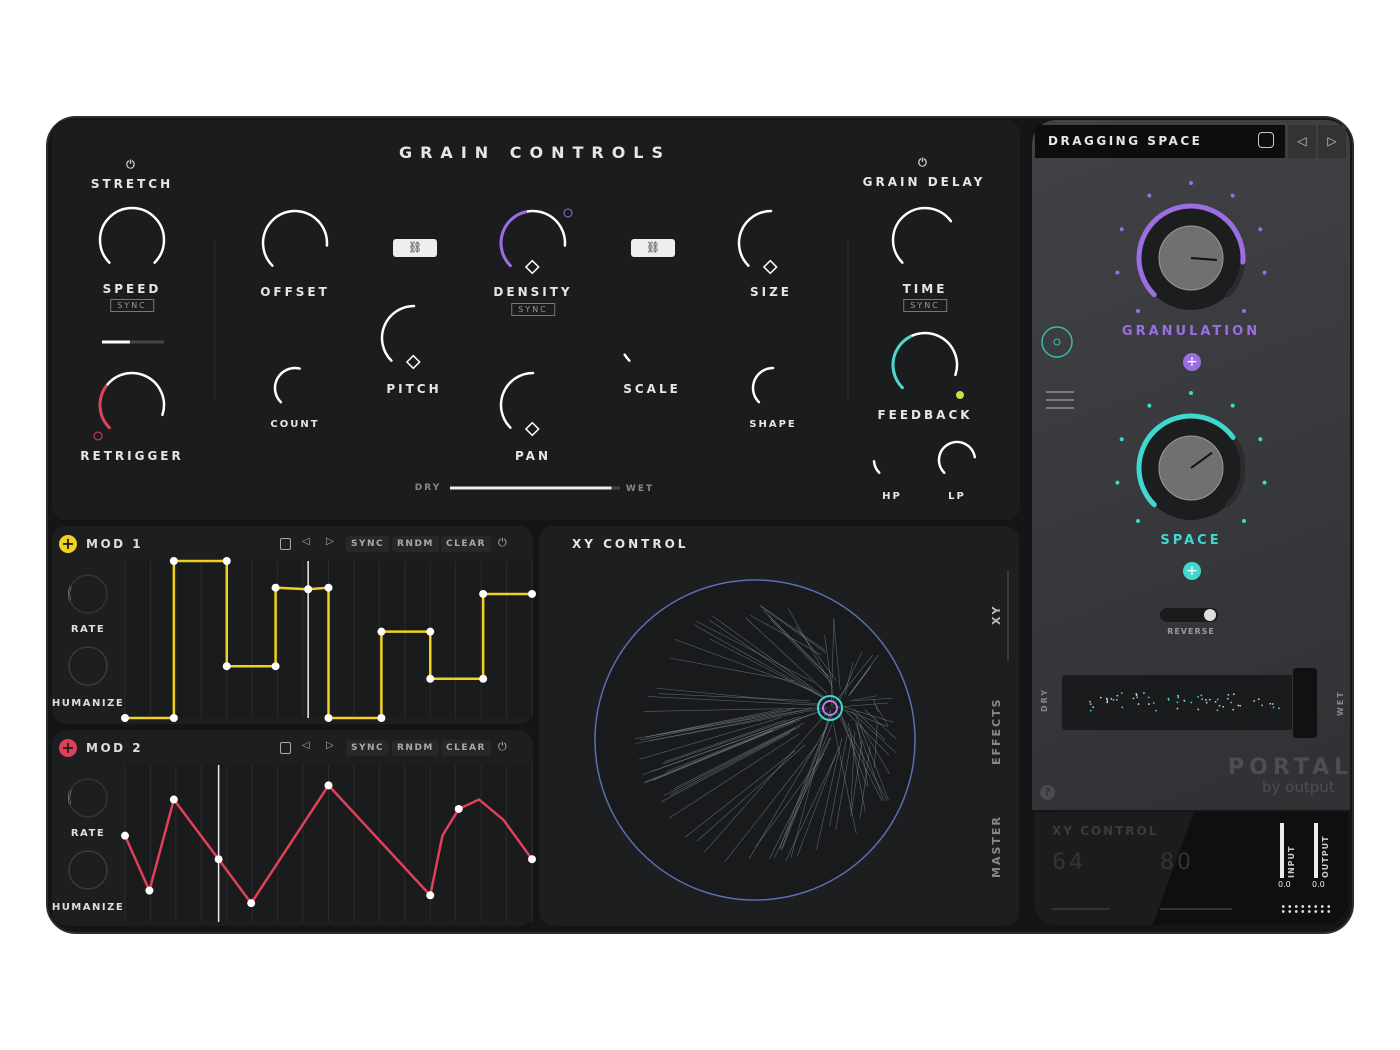  I want to click on hp-knob, so click(892, 460).